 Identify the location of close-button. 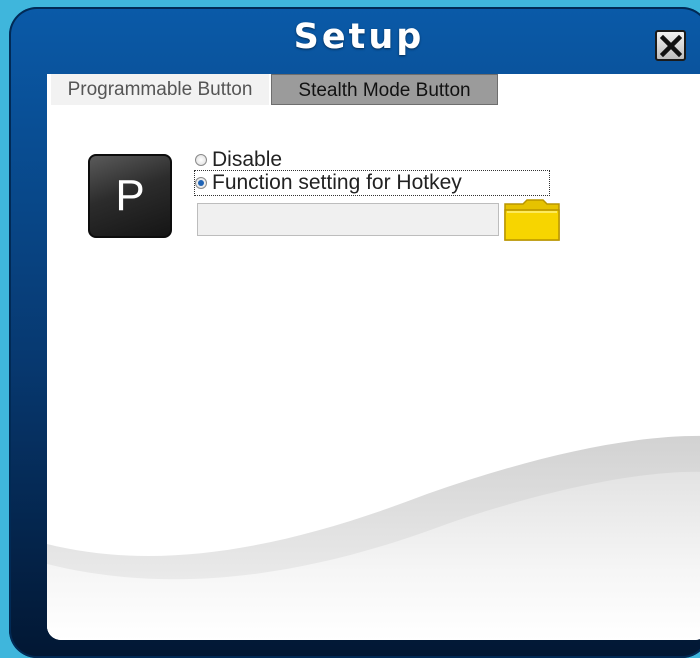
(670, 45).